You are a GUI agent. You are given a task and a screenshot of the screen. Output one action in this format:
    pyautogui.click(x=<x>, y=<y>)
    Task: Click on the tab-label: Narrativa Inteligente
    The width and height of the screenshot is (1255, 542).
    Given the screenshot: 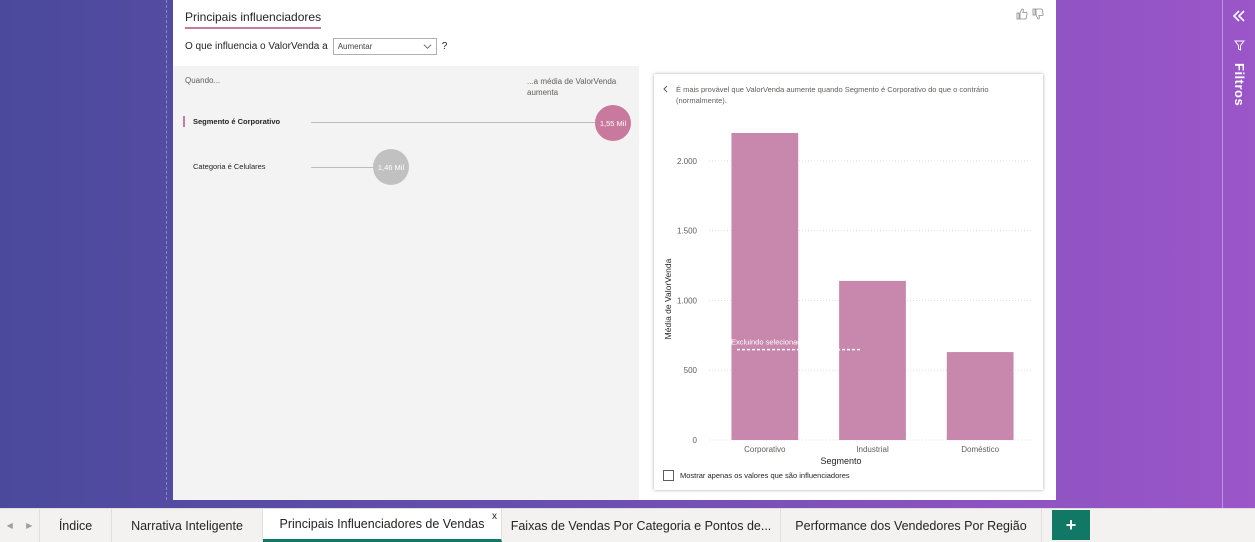 What is the action you would take?
    pyautogui.click(x=187, y=525)
    